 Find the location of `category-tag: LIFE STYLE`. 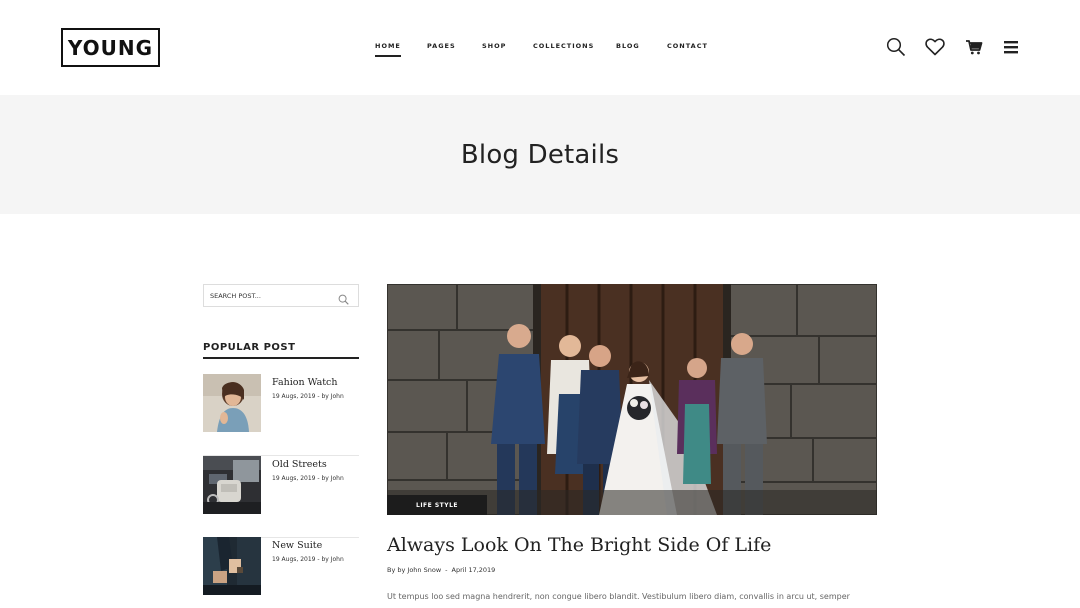

category-tag: LIFE STYLE is located at coordinates (437, 505).